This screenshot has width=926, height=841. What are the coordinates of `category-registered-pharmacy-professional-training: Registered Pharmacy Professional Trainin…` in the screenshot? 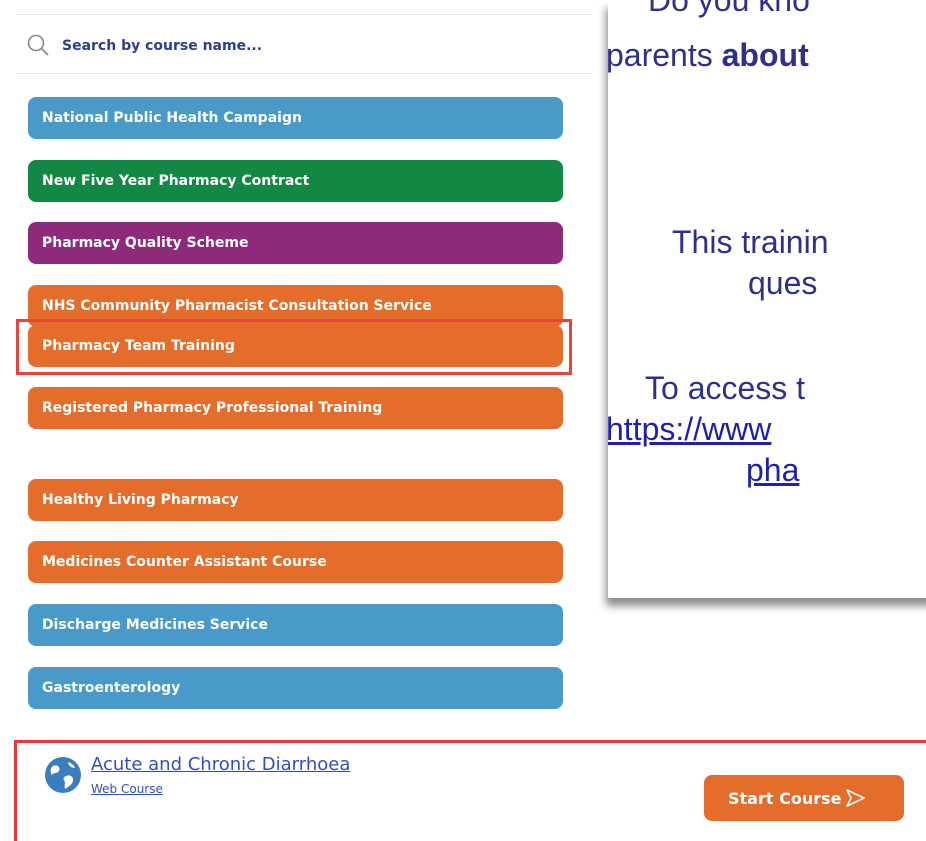 It's located at (295, 408).